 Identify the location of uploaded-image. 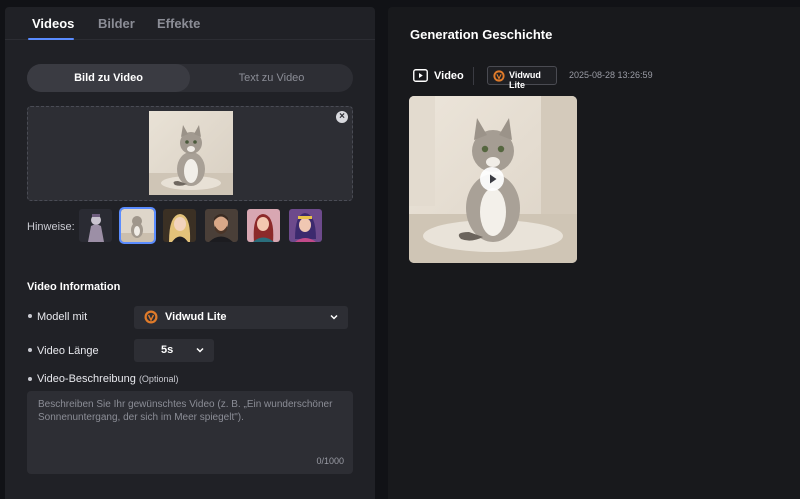
(191, 153).